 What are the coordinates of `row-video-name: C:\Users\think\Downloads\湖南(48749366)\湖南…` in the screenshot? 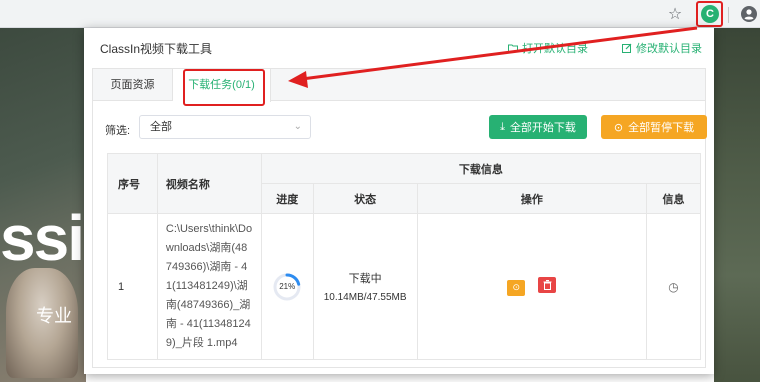 It's located at (209, 286).